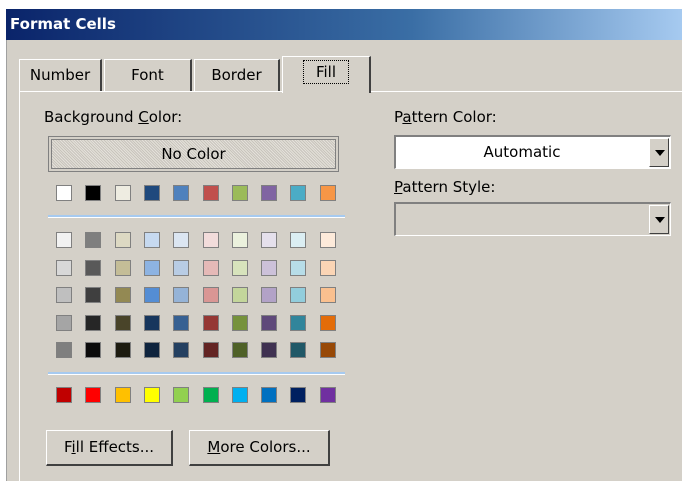 The width and height of the screenshot is (682, 481). Describe the element at coordinates (344, 24) in the screenshot. I see `dialog-title: Format Cells` at that location.